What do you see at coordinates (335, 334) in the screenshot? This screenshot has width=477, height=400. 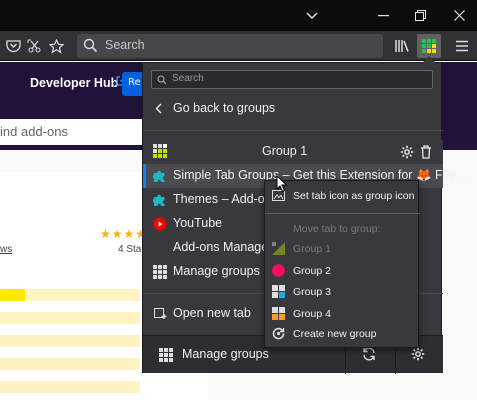 I see `create-new-group-label: Create new group` at bounding box center [335, 334].